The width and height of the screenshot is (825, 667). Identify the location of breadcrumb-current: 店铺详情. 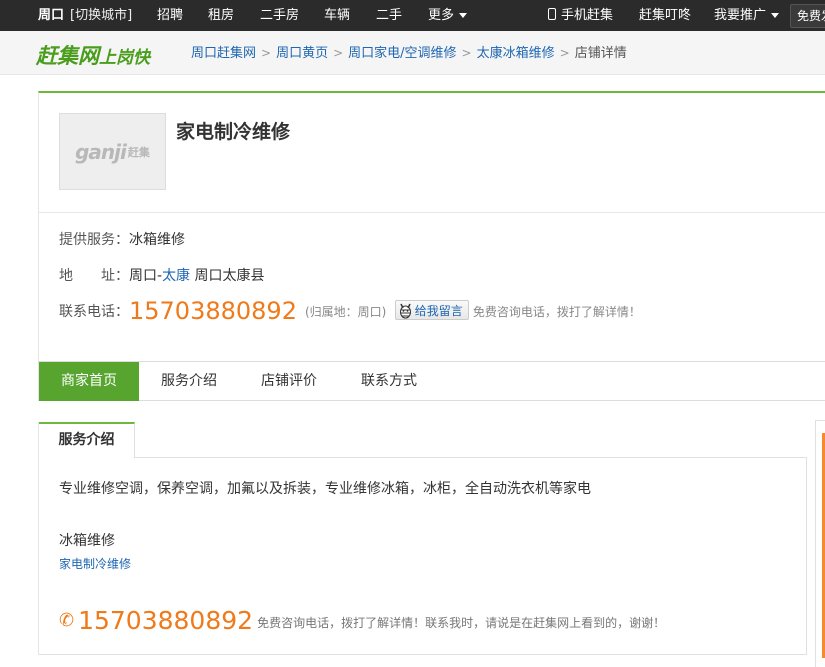
(600, 53).